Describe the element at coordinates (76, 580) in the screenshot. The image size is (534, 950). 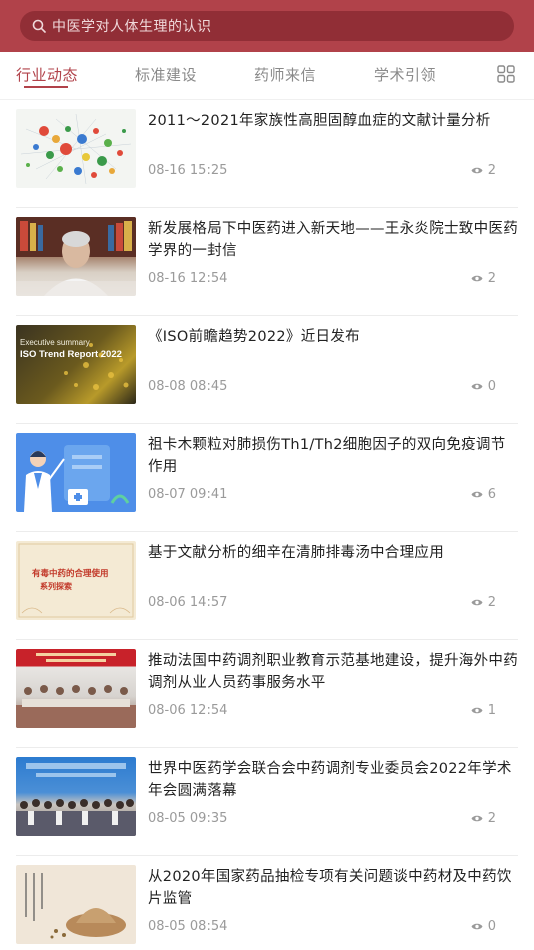
I see `article-thumbnail: 有毒中药的合理使用 系列探索` at that location.